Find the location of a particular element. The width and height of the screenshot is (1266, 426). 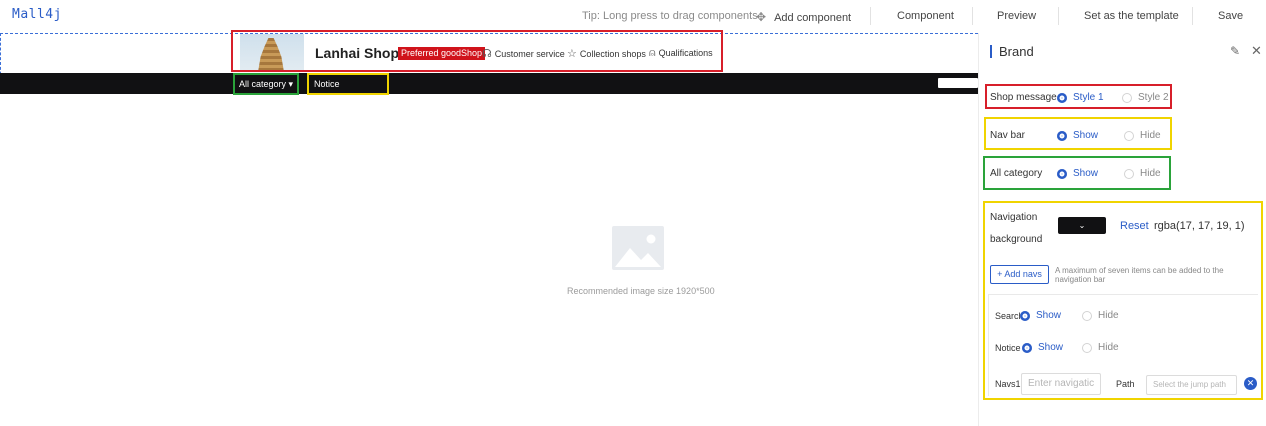

drag-tip: Tip: Long press to drag components is located at coordinates (670, 16).